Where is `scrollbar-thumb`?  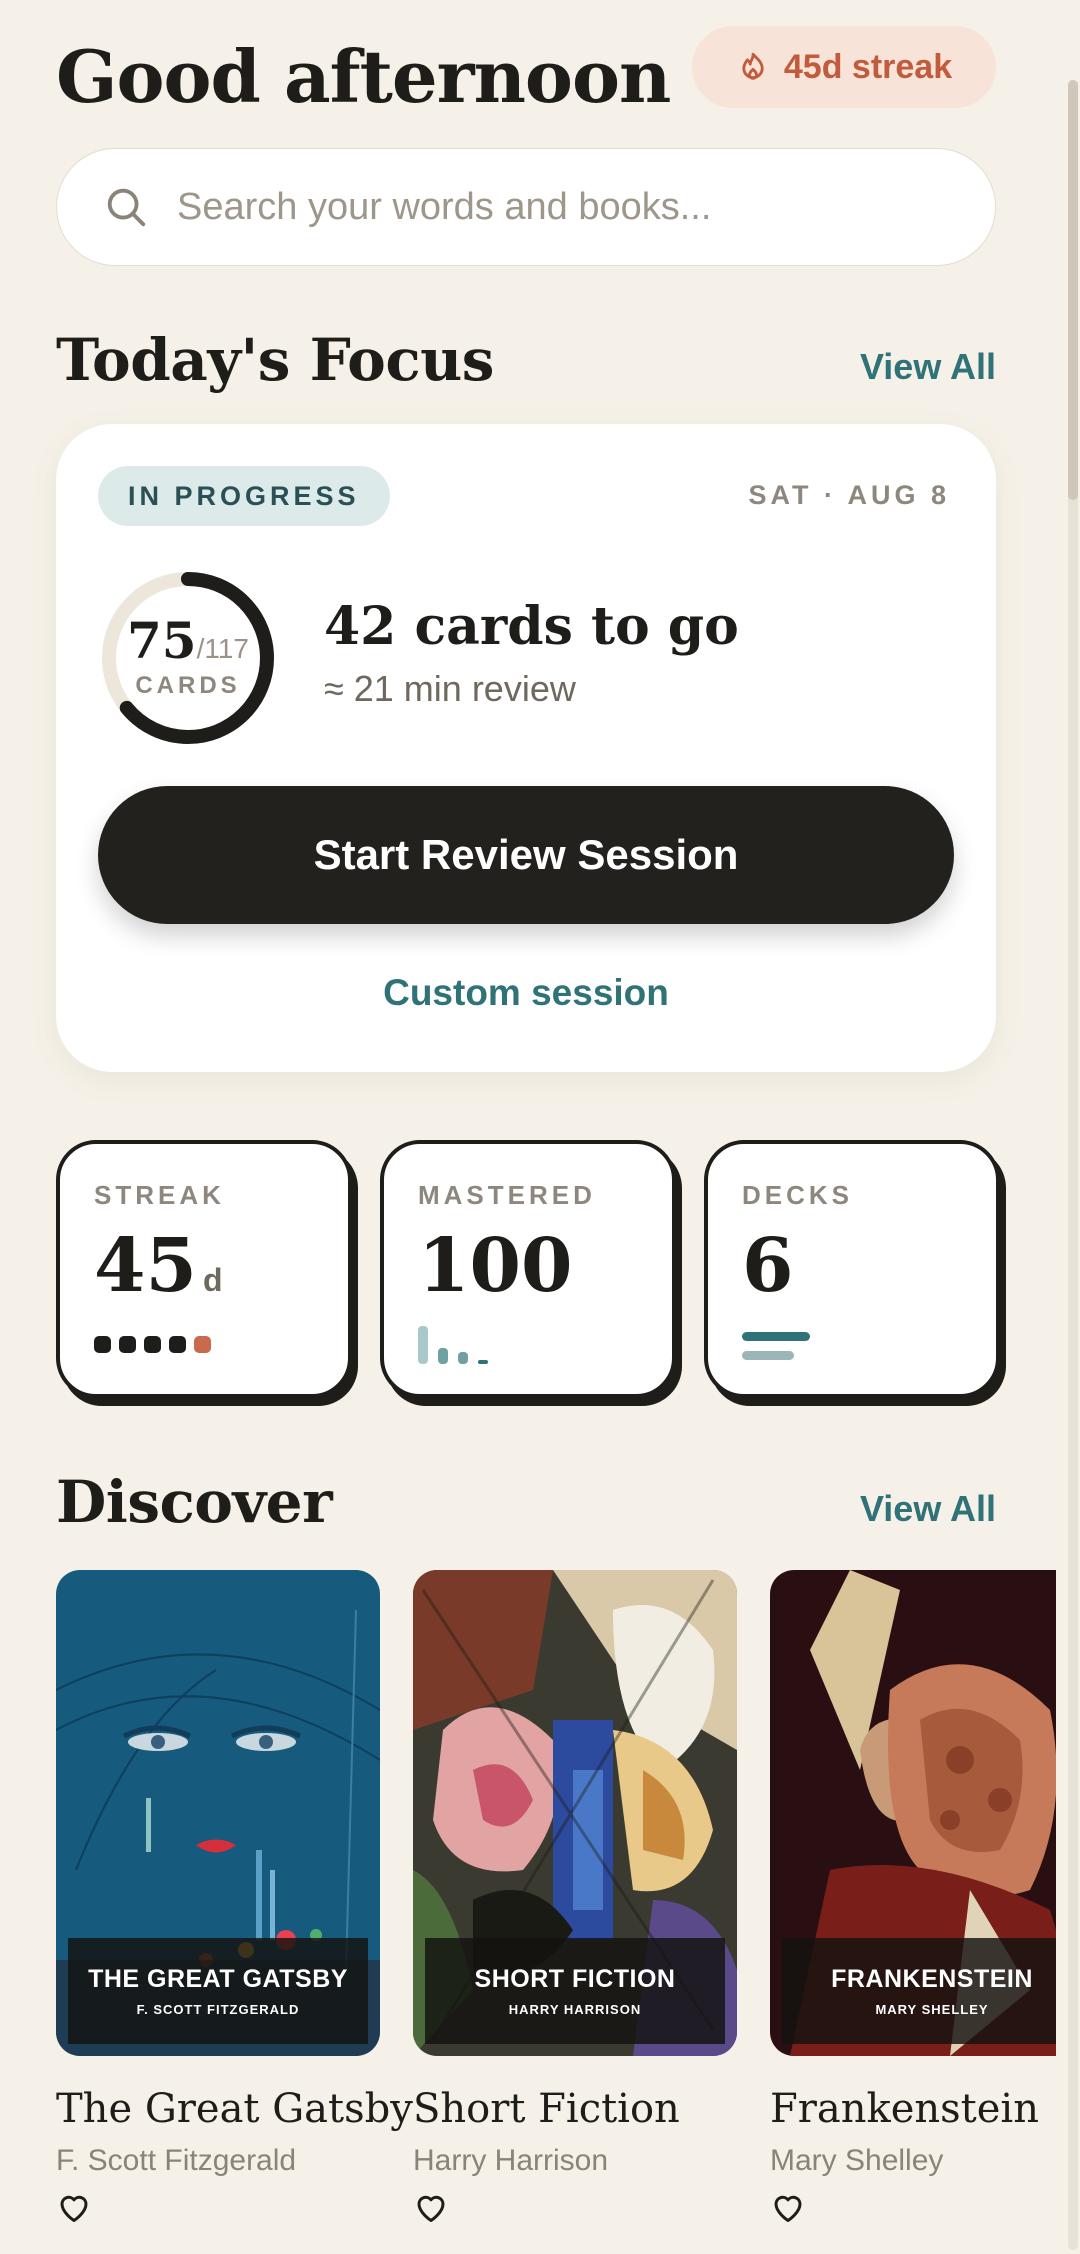
scrollbar-thumb is located at coordinates (1073, 290).